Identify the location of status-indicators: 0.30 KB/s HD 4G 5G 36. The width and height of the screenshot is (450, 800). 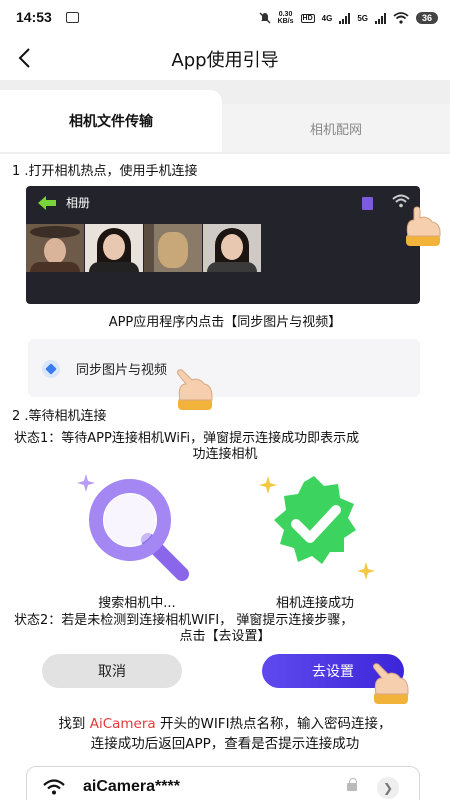
(348, 18).